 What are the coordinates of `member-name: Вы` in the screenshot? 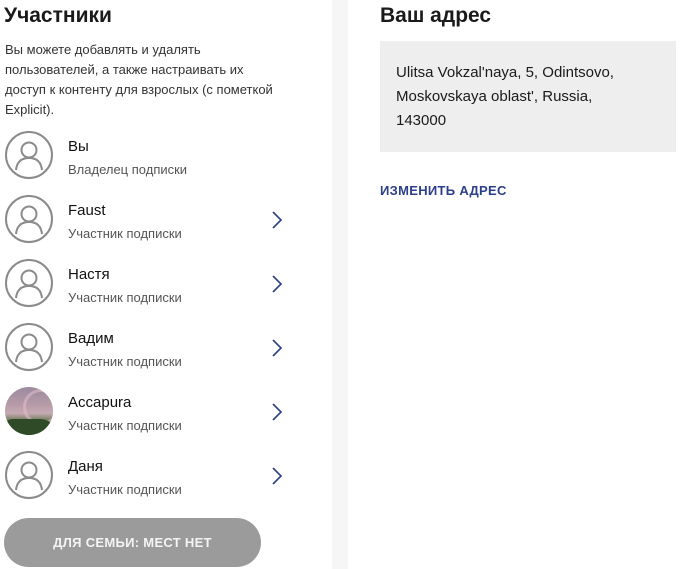 It's located at (78, 146).